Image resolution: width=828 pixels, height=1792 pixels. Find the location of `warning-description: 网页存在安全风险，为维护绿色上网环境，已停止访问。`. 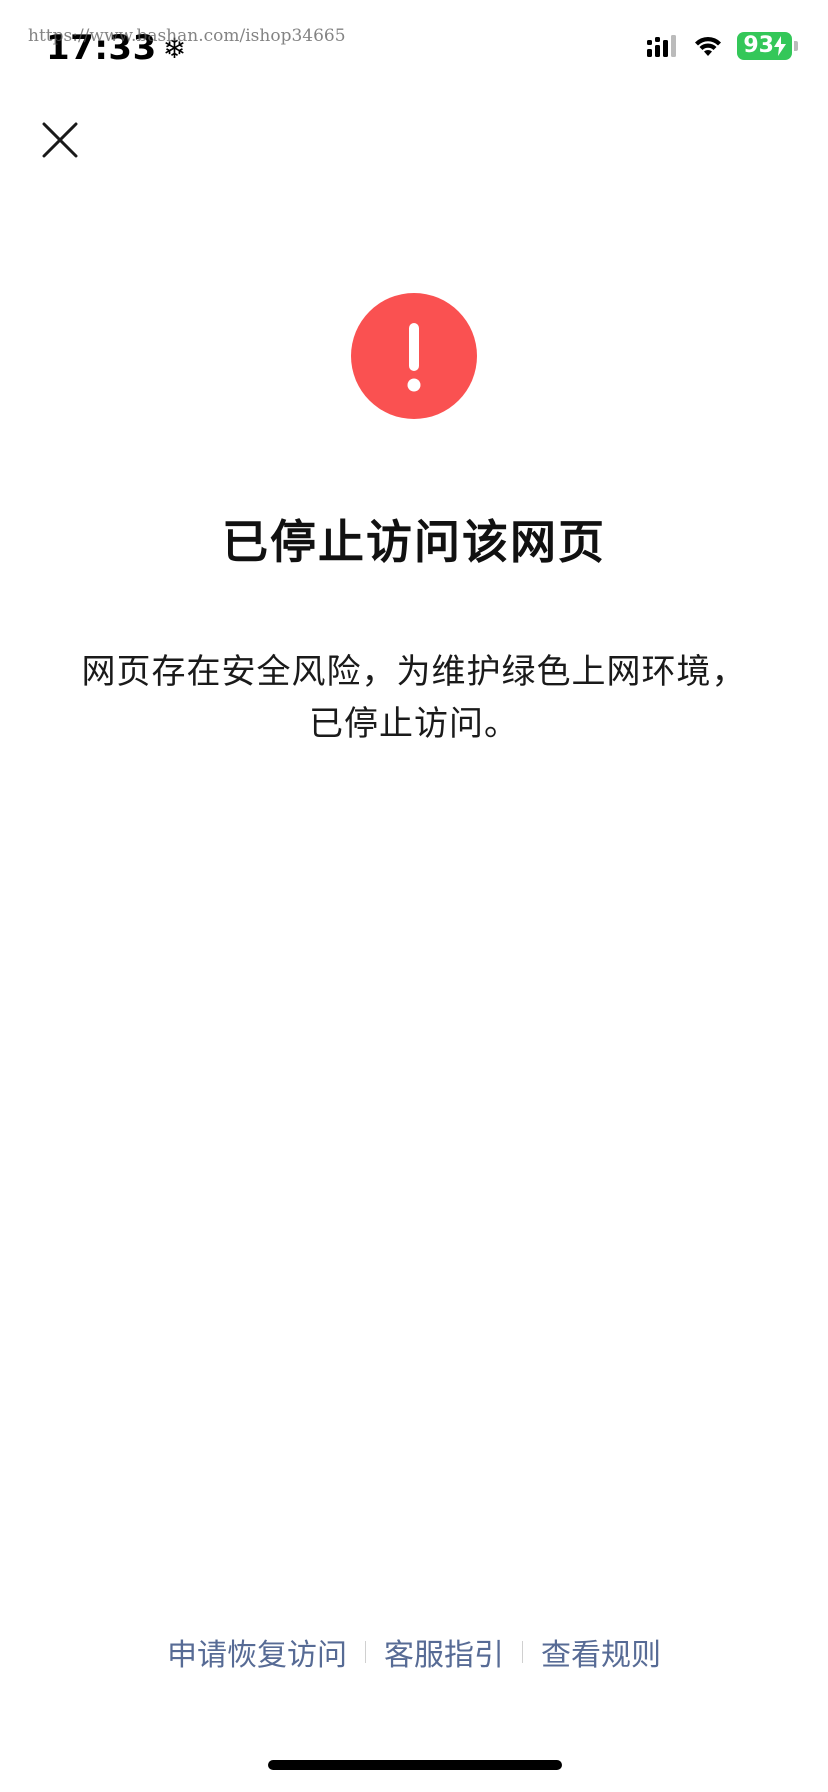

warning-description: 网页存在安全风险，为维护绿色上网环境，已停止访问。 is located at coordinates (414, 698).